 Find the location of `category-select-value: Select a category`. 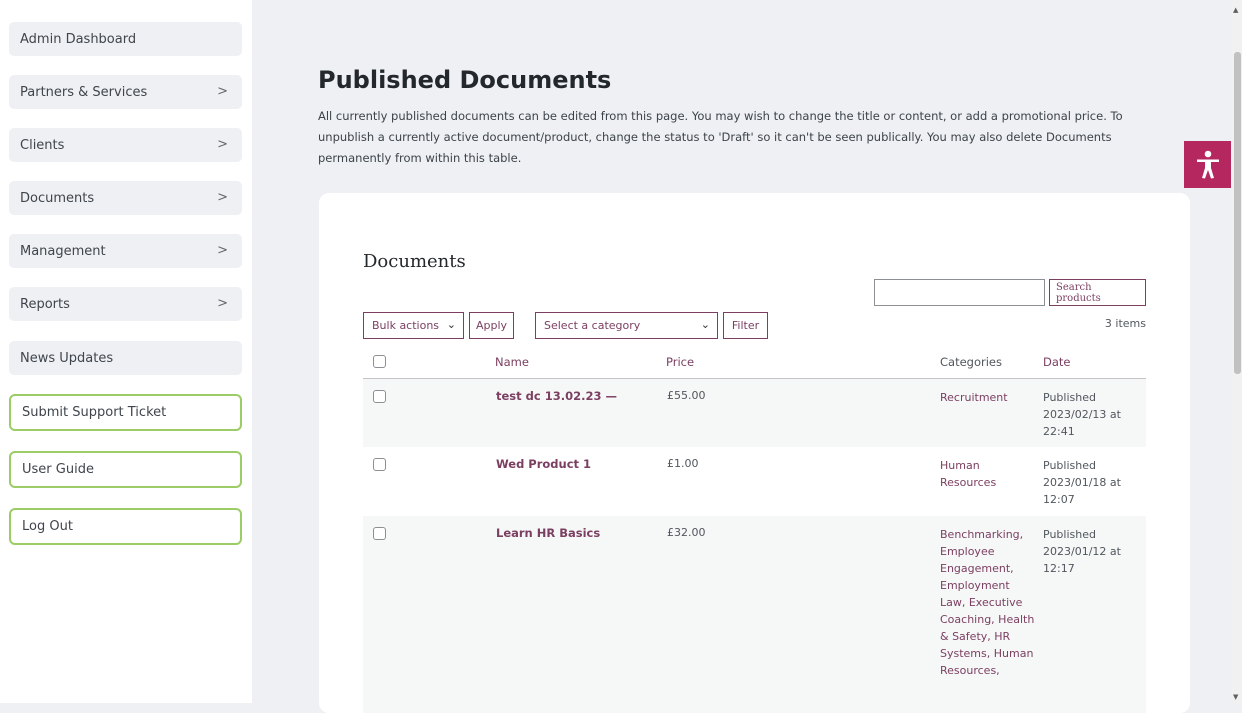

category-select-value: Select a category is located at coordinates (592, 325).